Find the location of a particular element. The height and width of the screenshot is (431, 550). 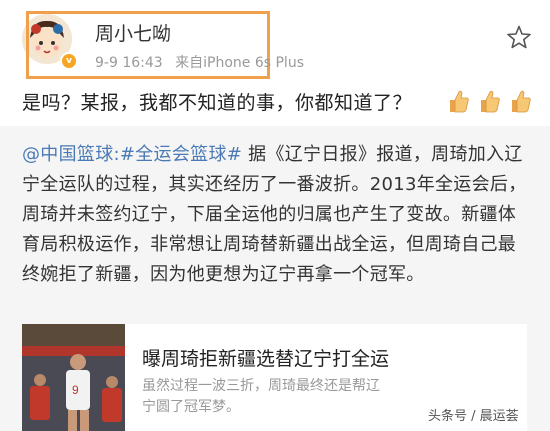

post-meta: 9-9 16:43 来自iPhone 6s Plus is located at coordinates (199, 62).